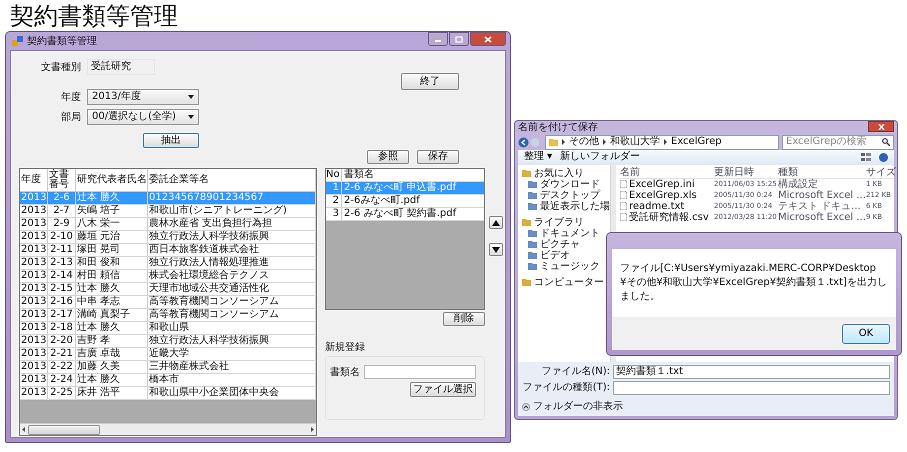  I want to click on move-down-button, so click(496, 249).